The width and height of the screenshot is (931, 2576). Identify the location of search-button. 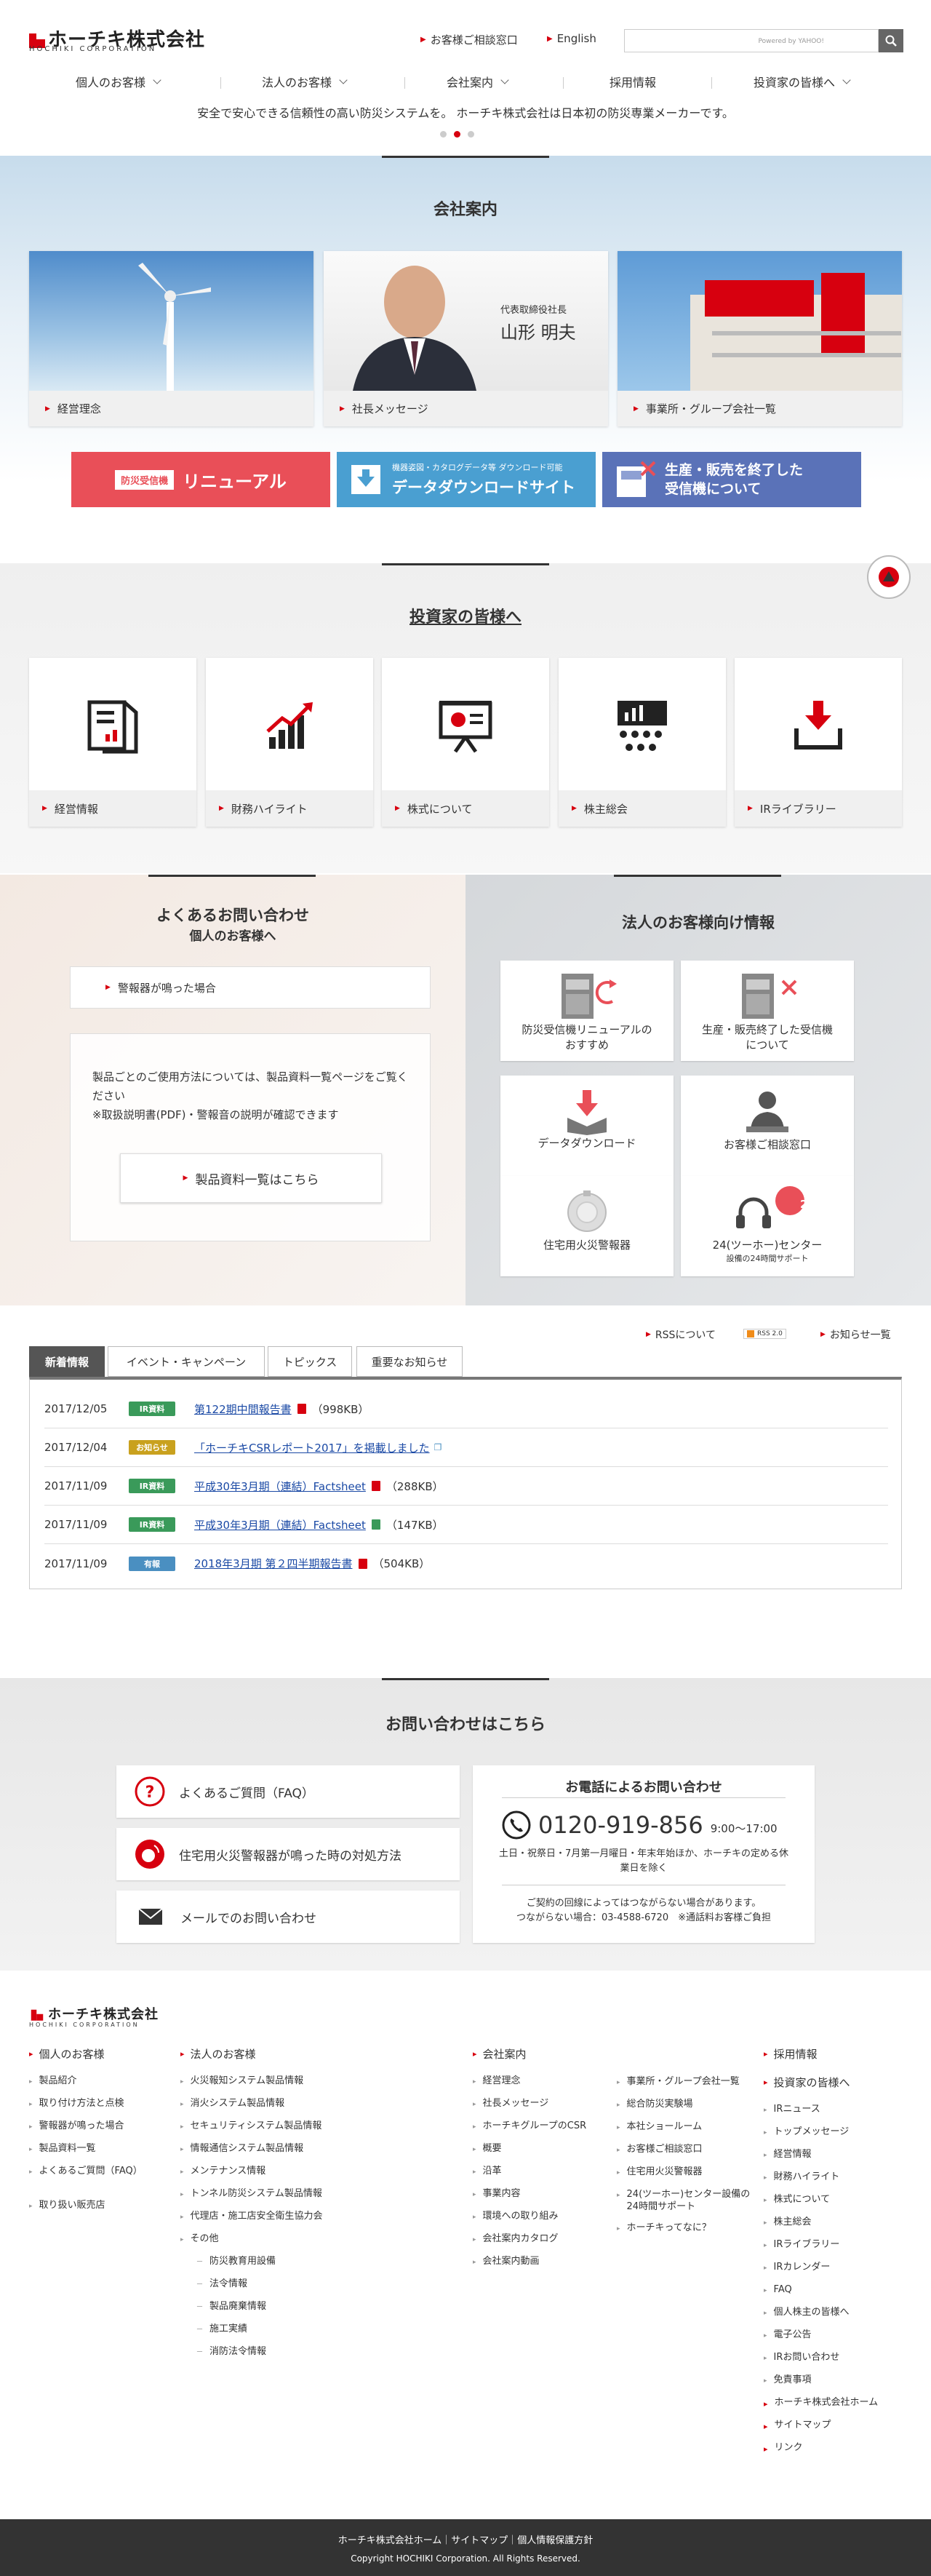
(891, 40).